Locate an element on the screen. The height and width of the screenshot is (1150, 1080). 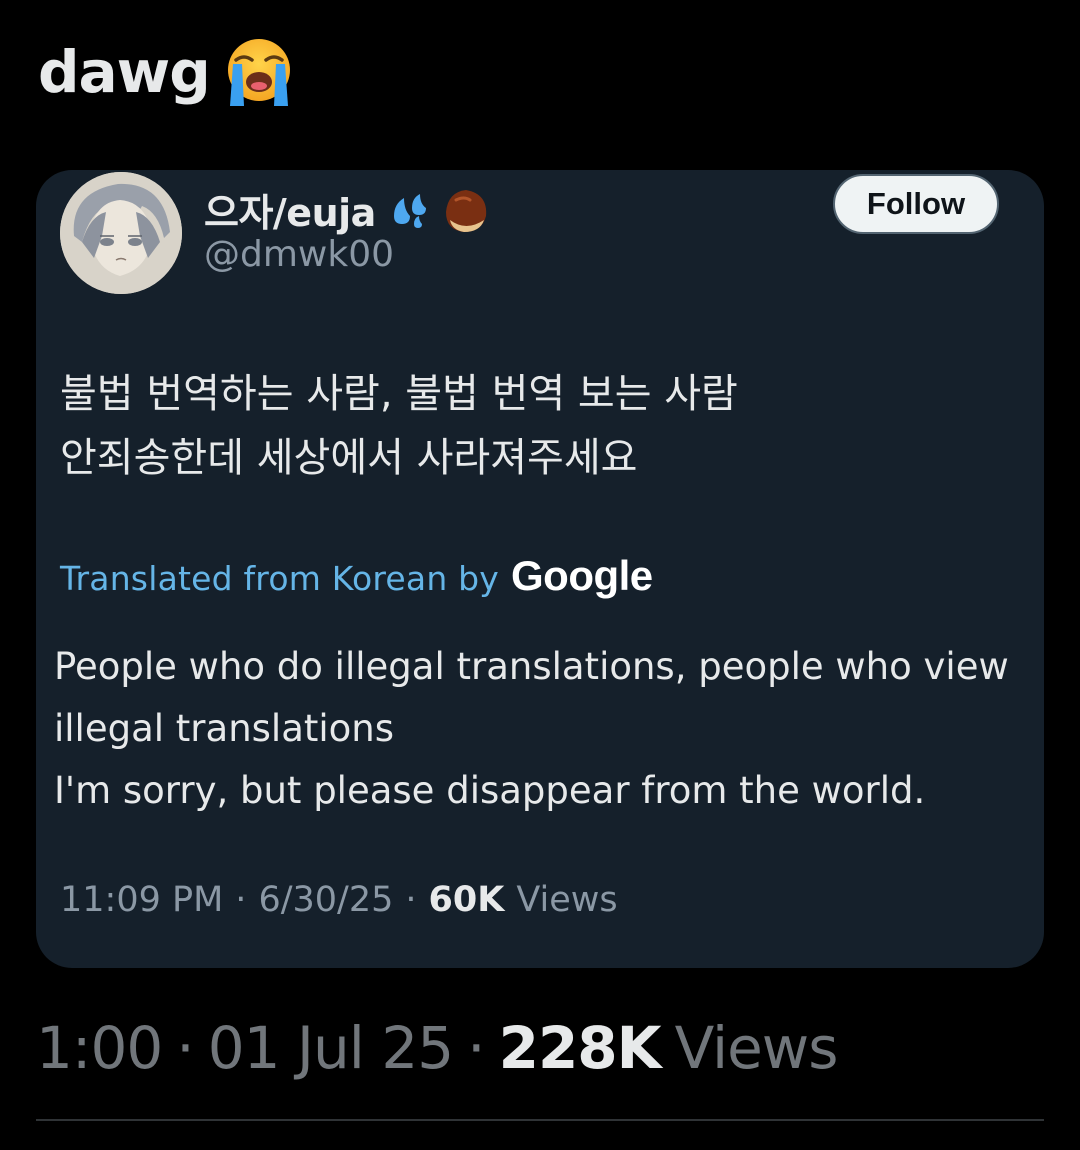
translation-attribution: Translated from Korean by Google is located at coordinates (356, 576).